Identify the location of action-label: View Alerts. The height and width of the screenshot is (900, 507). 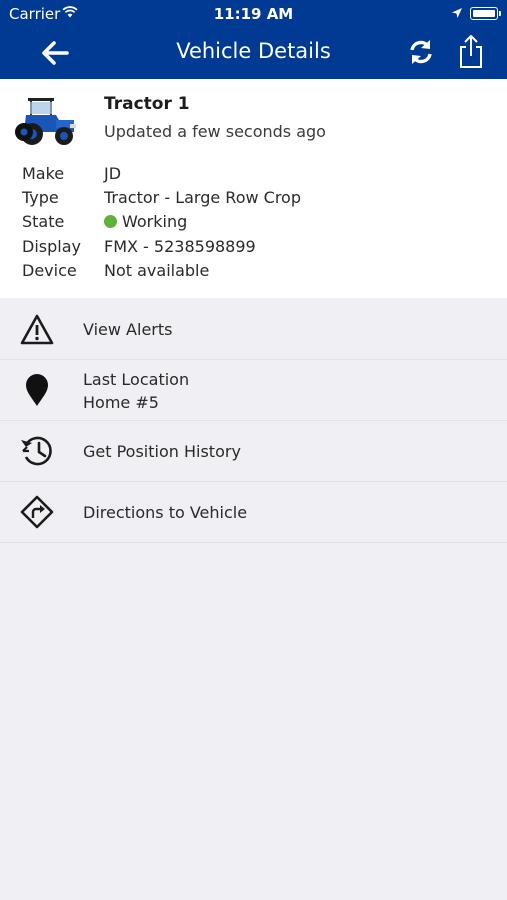
(128, 329).